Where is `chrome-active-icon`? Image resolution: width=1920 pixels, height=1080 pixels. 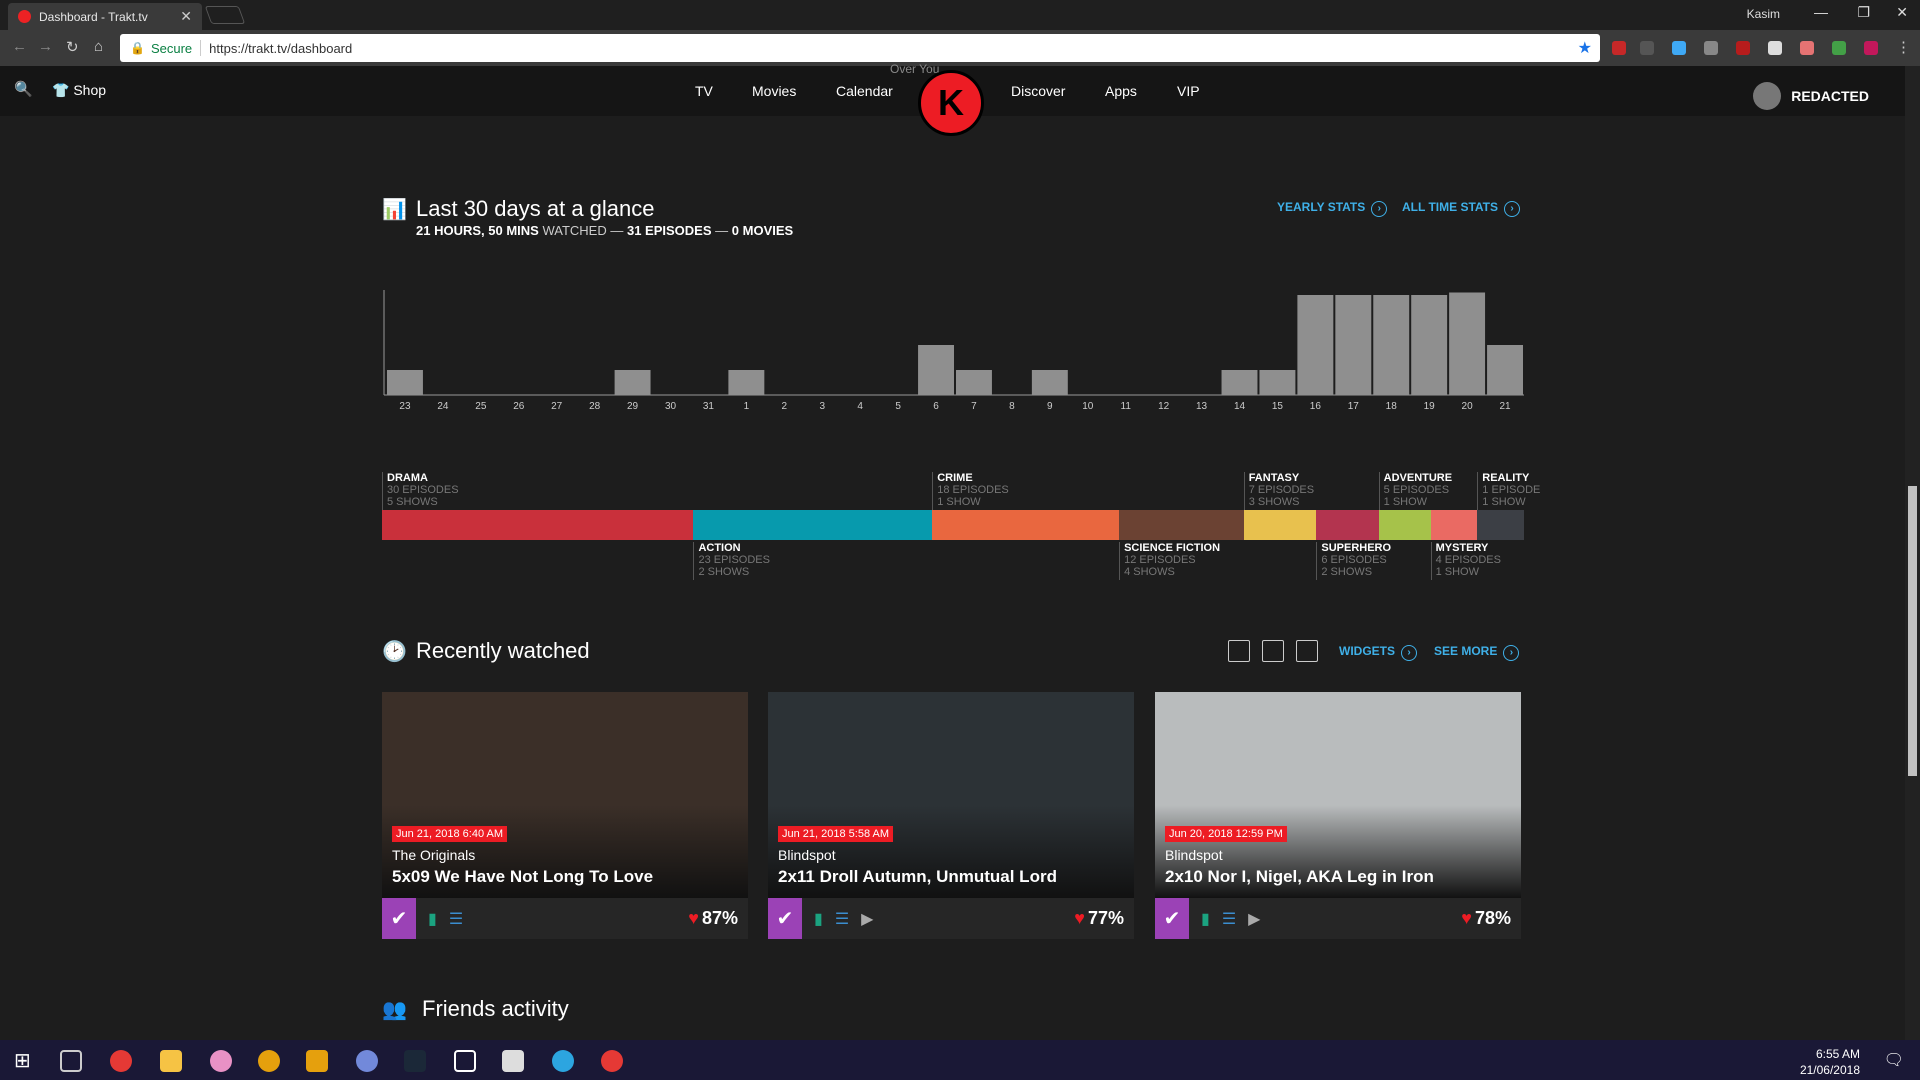 chrome-active-icon is located at coordinates (612, 1061).